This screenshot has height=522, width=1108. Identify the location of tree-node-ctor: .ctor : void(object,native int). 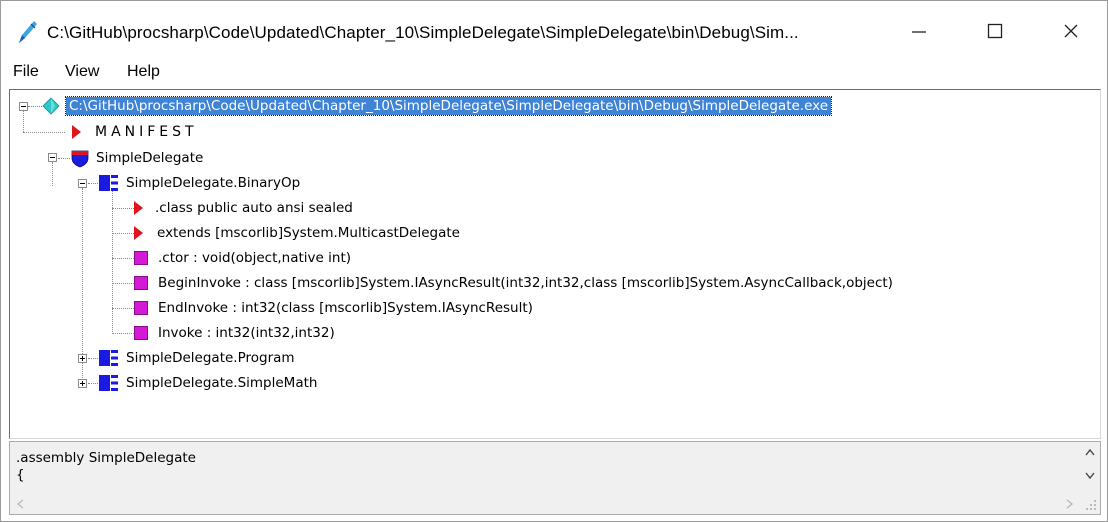
(242, 258).